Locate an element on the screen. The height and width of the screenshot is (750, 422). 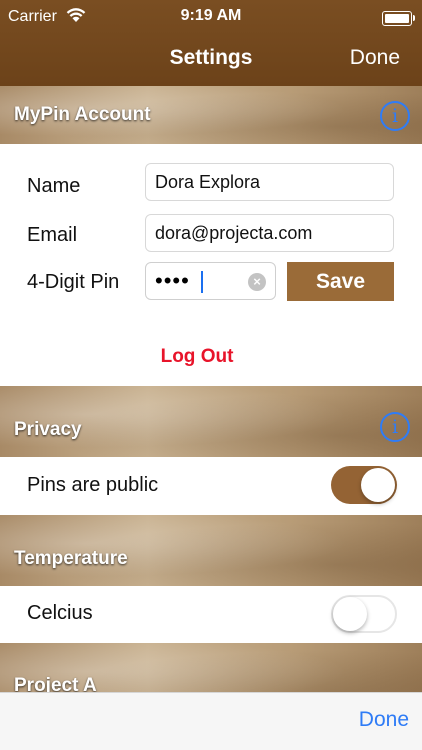
celcius-toggle is located at coordinates (364, 614).